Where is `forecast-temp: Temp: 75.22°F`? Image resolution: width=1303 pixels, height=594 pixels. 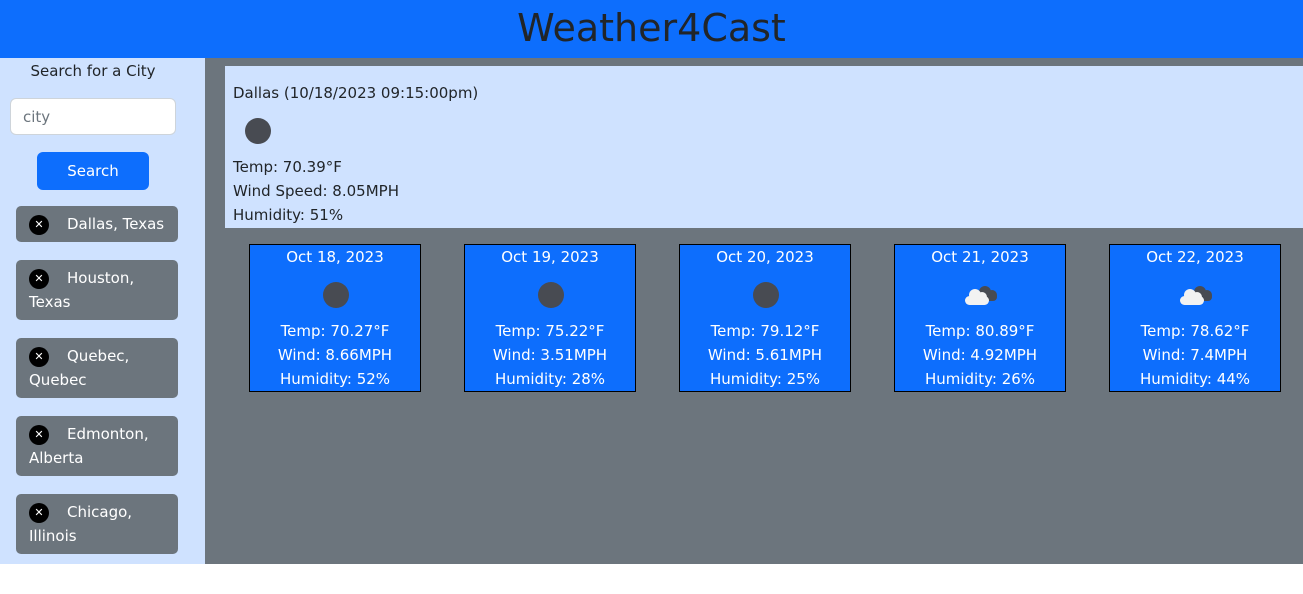
forecast-temp: Temp: 75.22°F is located at coordinates (550, 331).